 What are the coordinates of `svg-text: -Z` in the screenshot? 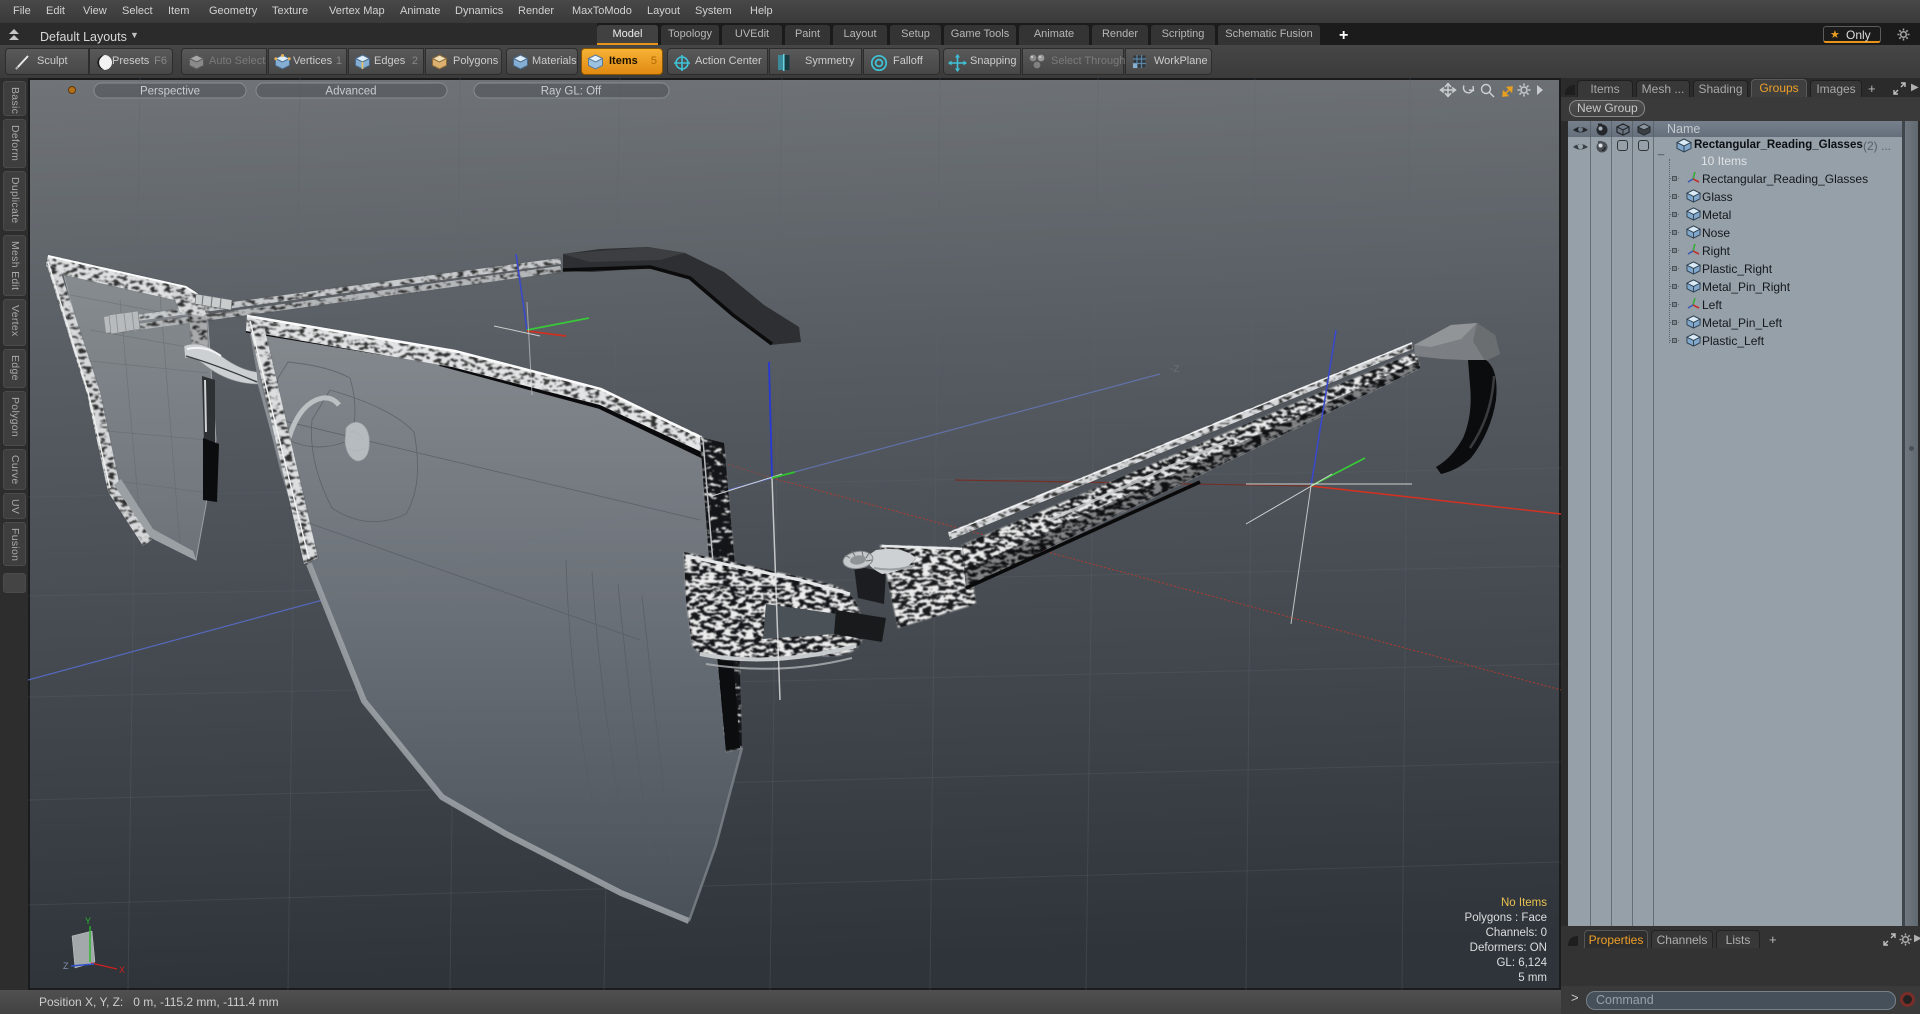 It's located at (1174, 369).